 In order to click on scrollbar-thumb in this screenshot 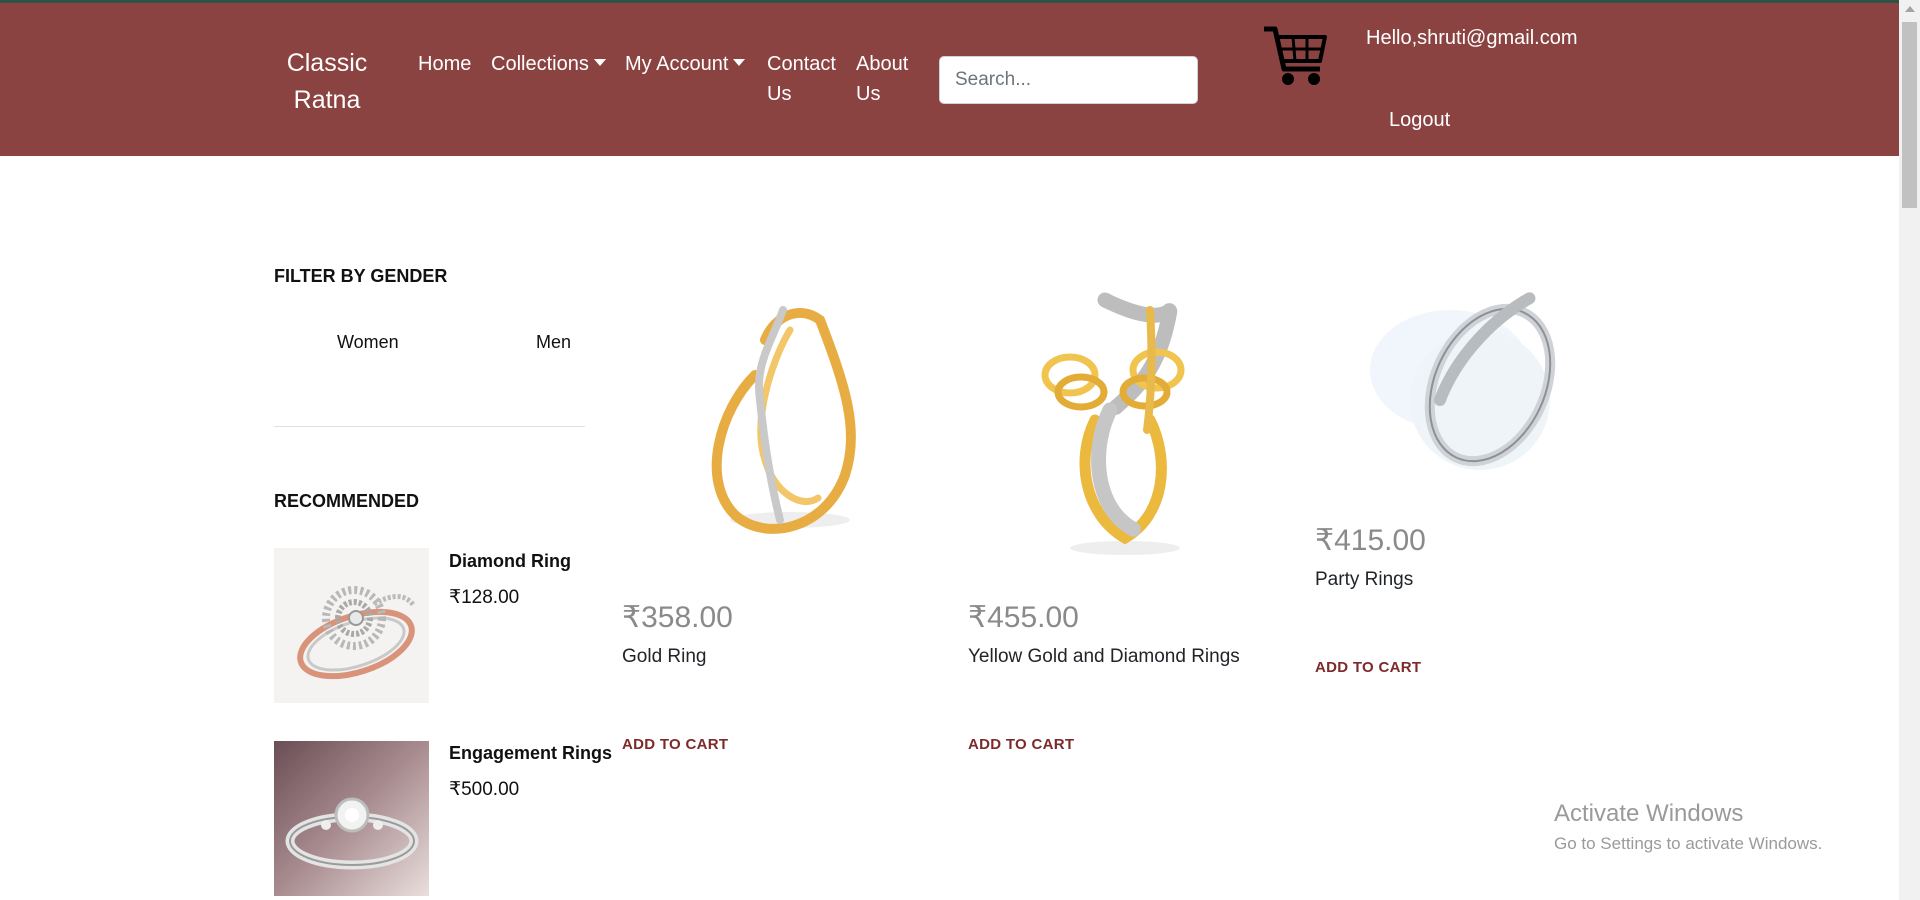, I will do `click(1909, 115)`.